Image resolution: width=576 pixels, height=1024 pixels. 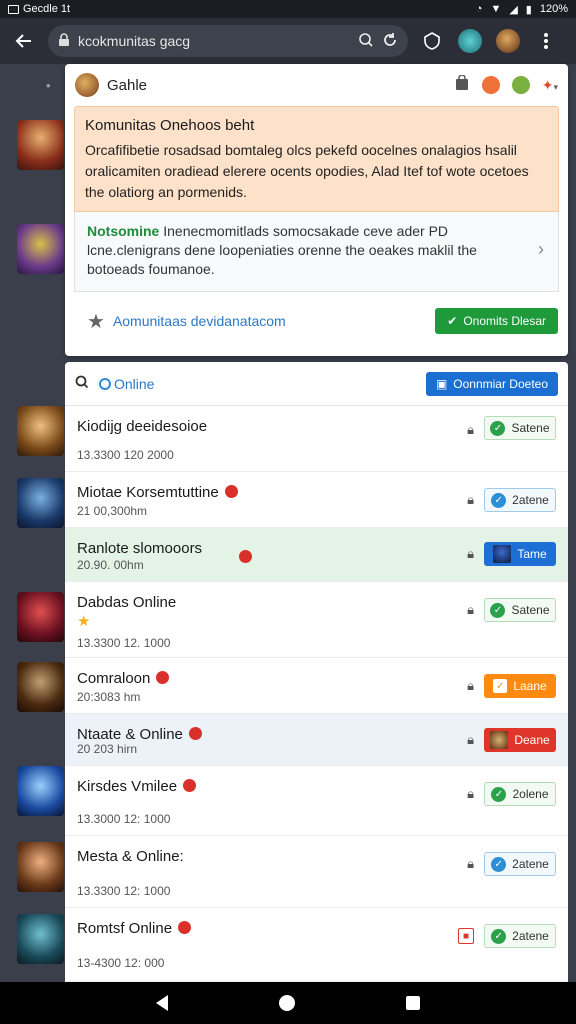 What do you see at coordinates (288, 9) in the screenshot?
I see `status-bar: Gecdle 1t ◔ ▼ ◢ ▮ 120%` at bounding box center [288, 9].